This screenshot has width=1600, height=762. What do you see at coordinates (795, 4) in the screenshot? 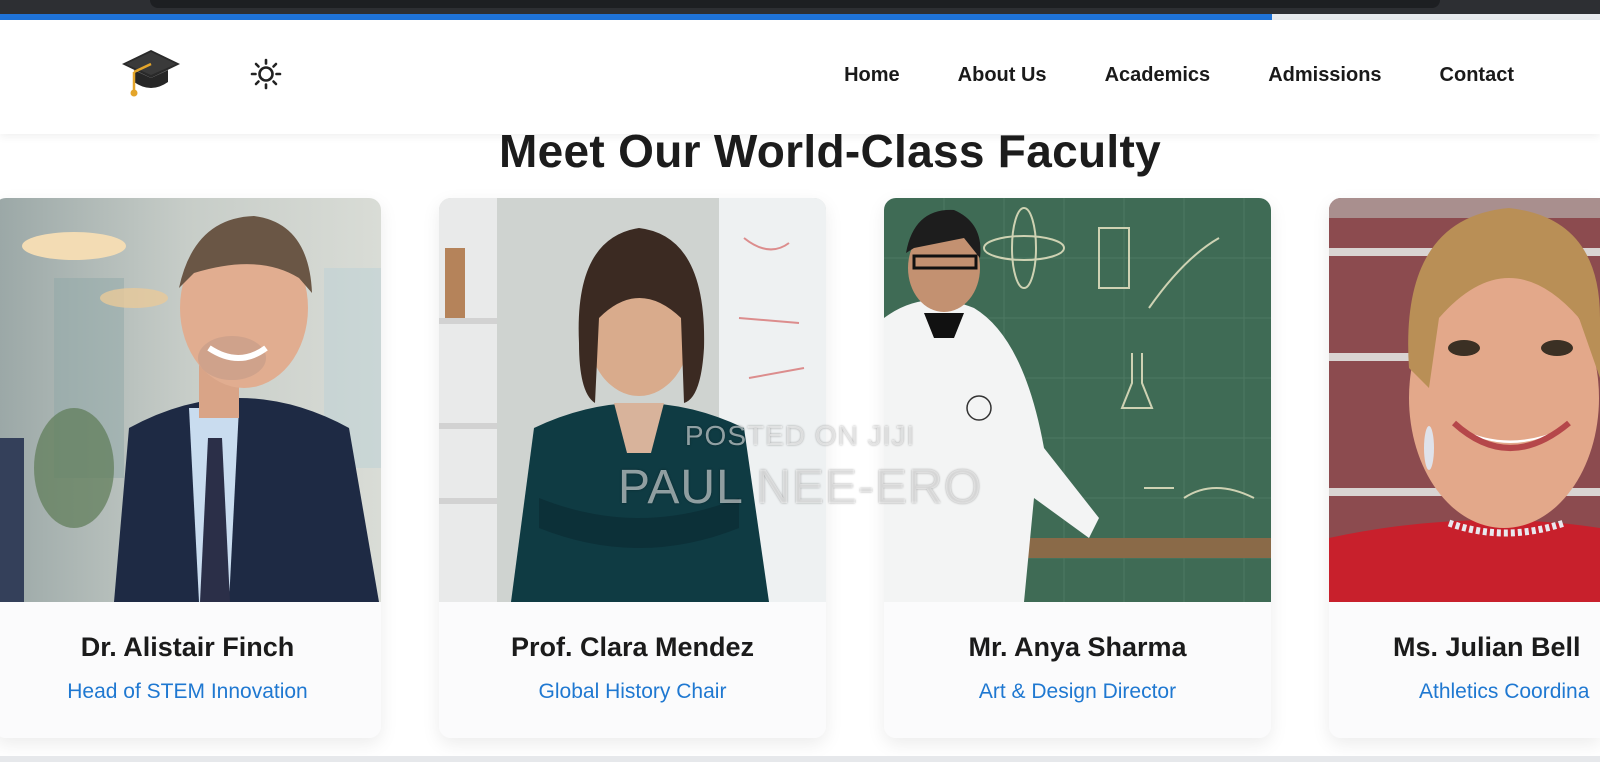
I see `address-bar-edge` at bounding box center [795, 4].